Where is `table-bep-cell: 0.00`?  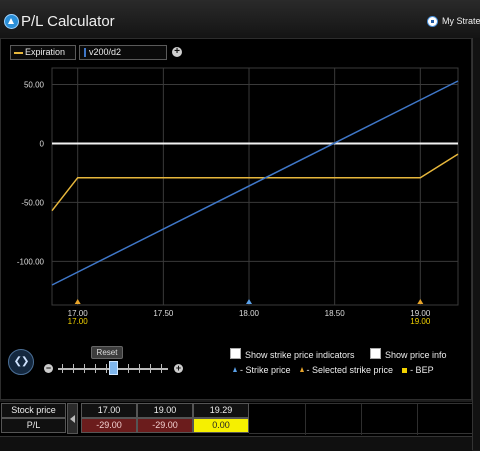
table-bep-cell: 0.00 is located at coordinates (221, 425).